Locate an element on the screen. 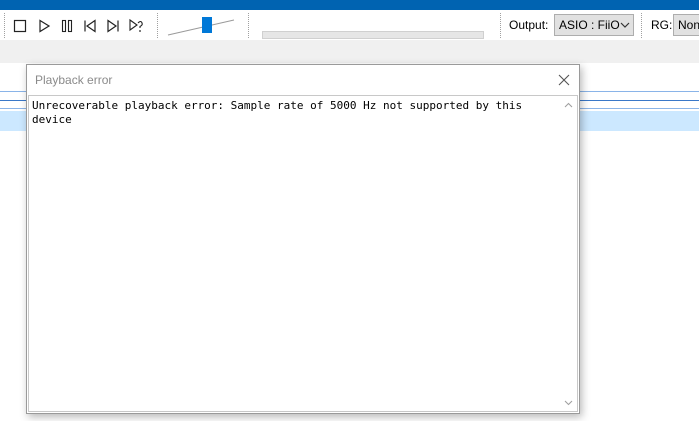  play-icon is located at coordinates (45, 26).